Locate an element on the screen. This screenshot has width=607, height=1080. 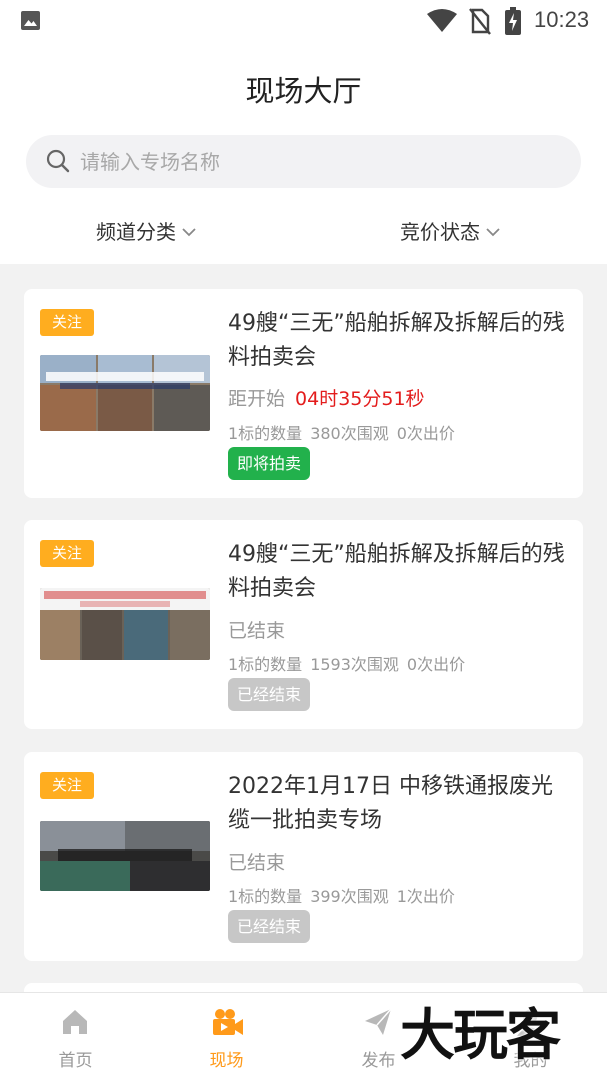
search-bar is located at coordinates (303, 161).